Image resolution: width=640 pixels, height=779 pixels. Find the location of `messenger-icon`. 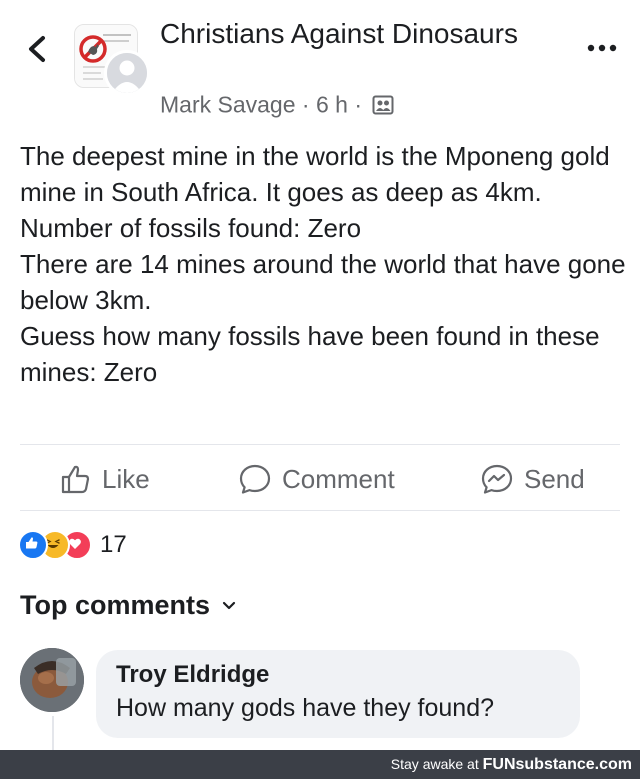

messenger-icon is located at coordinates (497, 479).